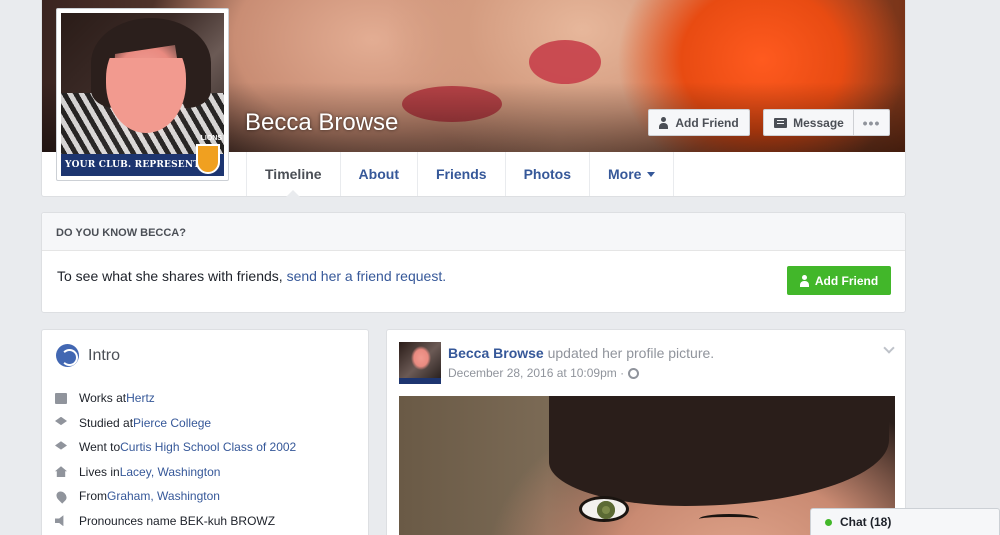 The width and height of the screenshot is (1000, 535). I want to click on intro-item-link: Lacey, Washington, so click(170, 472).